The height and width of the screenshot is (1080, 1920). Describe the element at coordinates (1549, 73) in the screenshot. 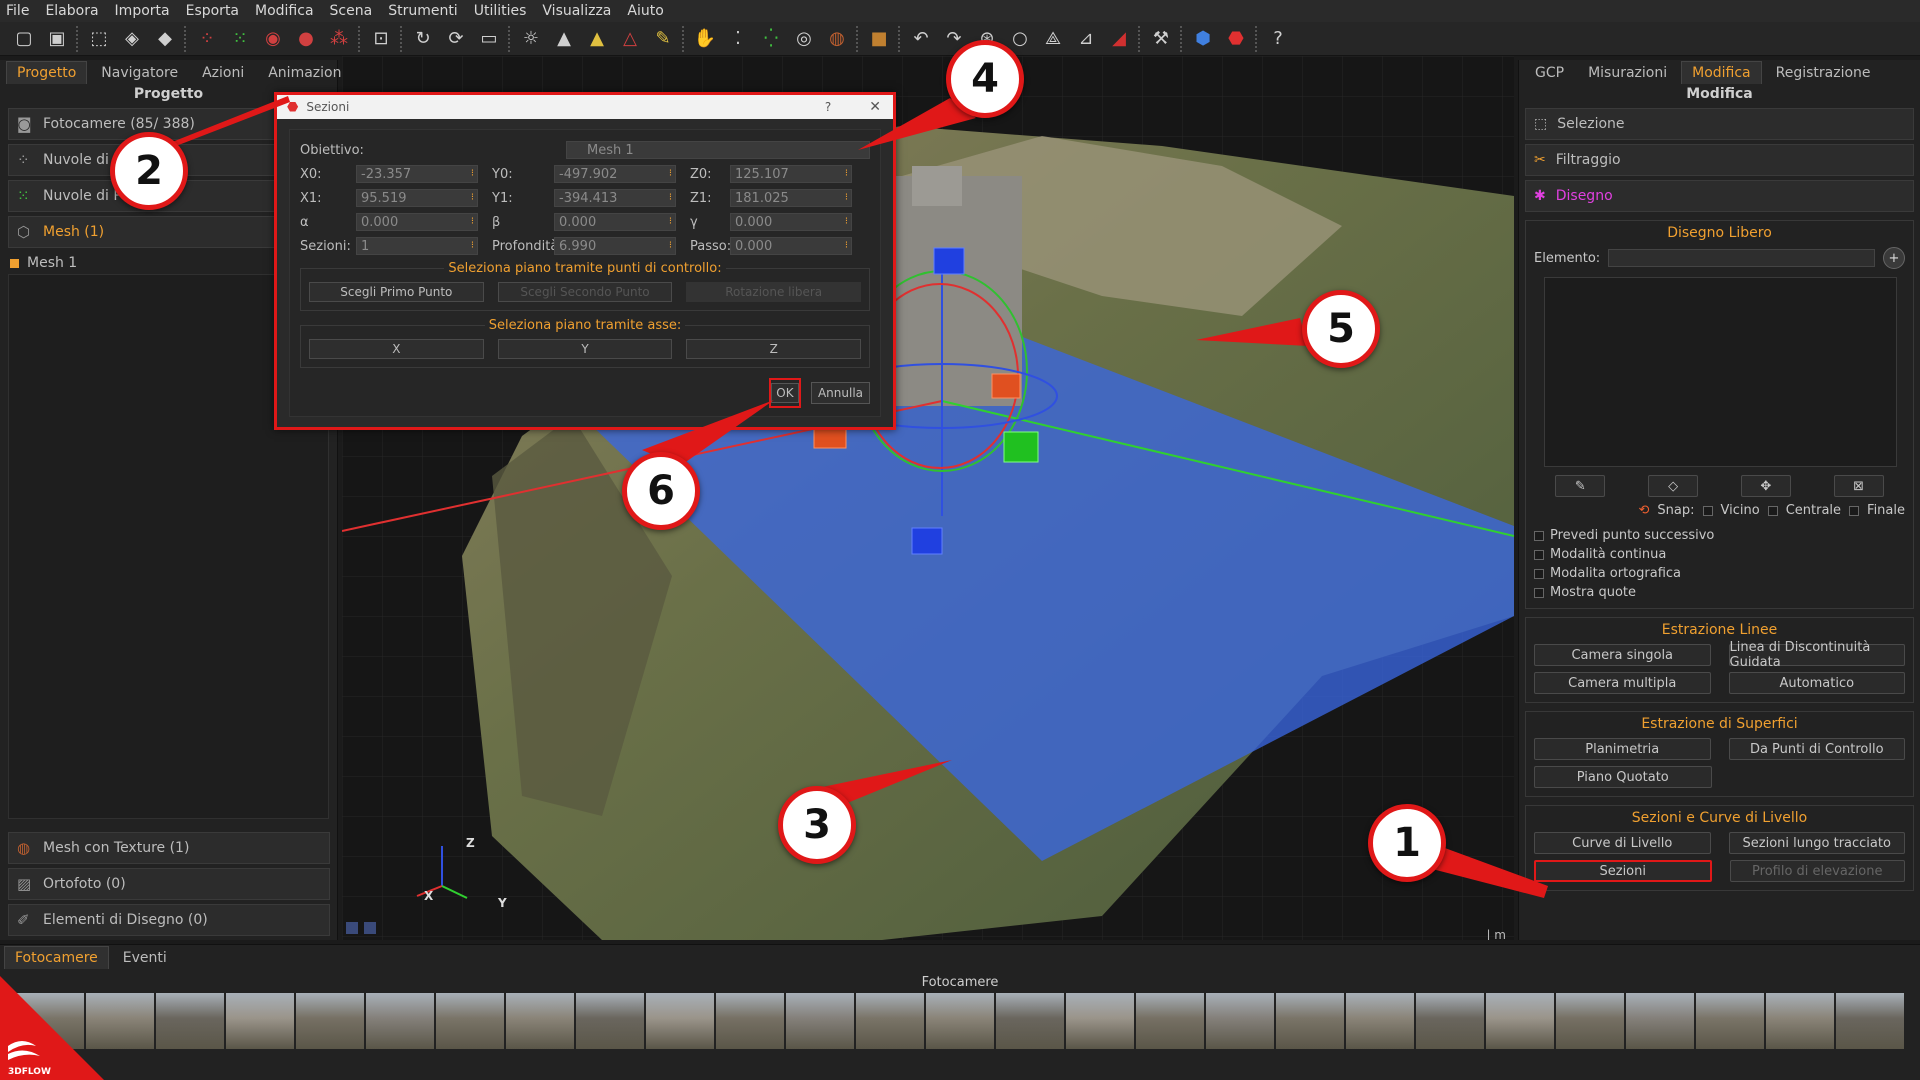

I see `tab-gcp: GCP` at that location.